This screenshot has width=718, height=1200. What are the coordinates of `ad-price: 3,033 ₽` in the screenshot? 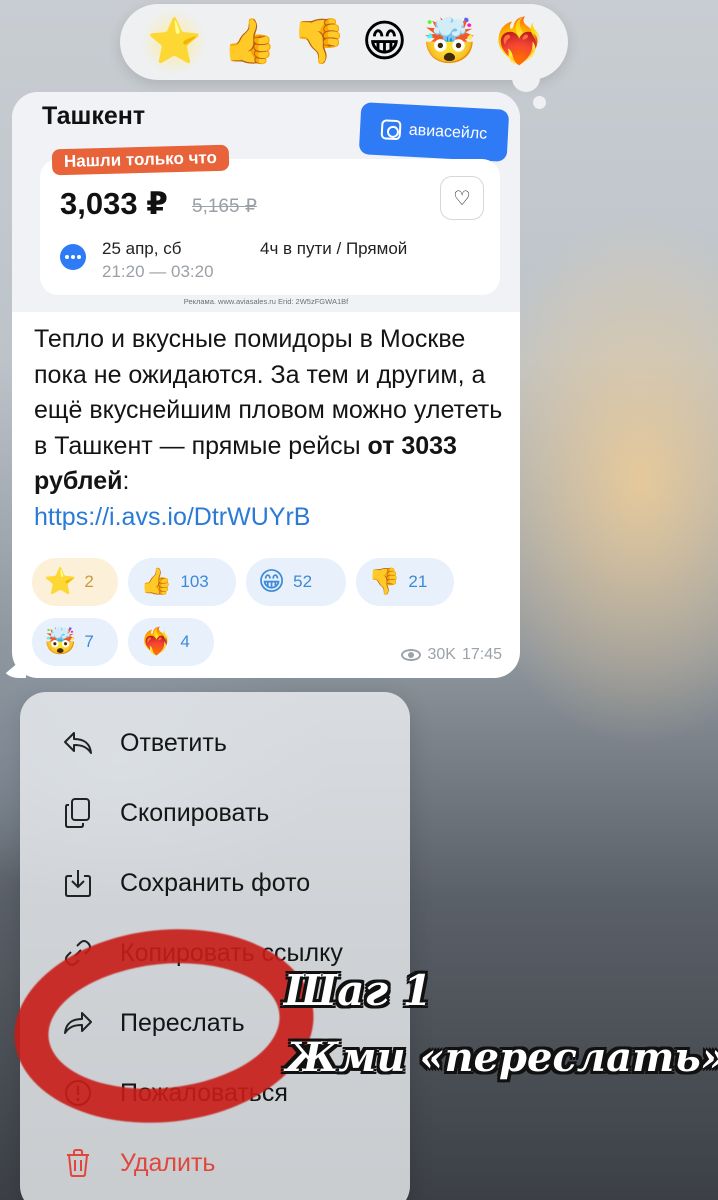 It's located at (114, 203).